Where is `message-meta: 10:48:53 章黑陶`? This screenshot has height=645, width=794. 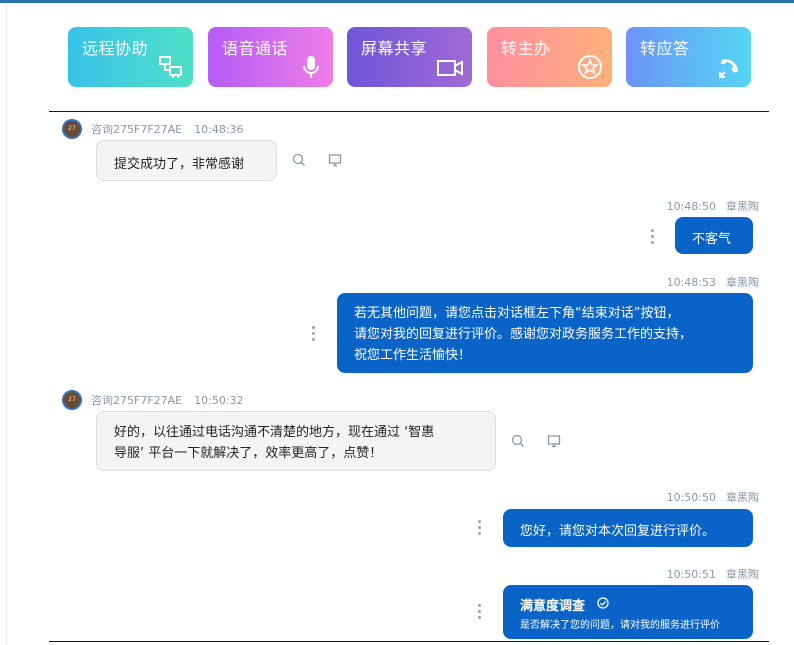
message-meta: 10:48:53 章黑陶 is located at coordinates (713, 282).